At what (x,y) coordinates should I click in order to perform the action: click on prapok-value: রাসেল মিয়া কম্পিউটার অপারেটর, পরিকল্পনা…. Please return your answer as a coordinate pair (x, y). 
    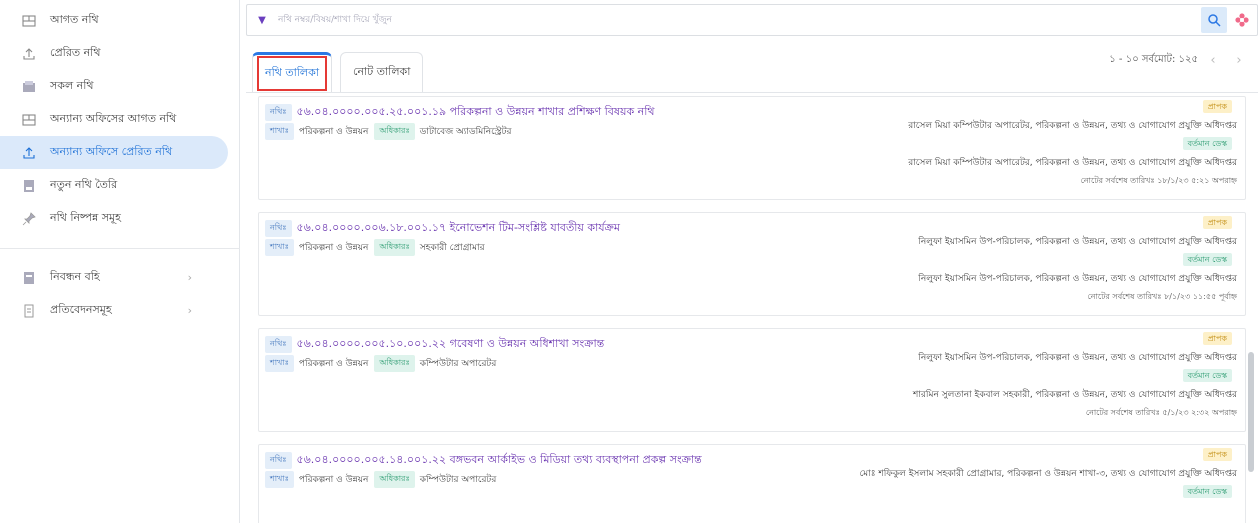
    Looking at the image, I should click on (1072, 126).